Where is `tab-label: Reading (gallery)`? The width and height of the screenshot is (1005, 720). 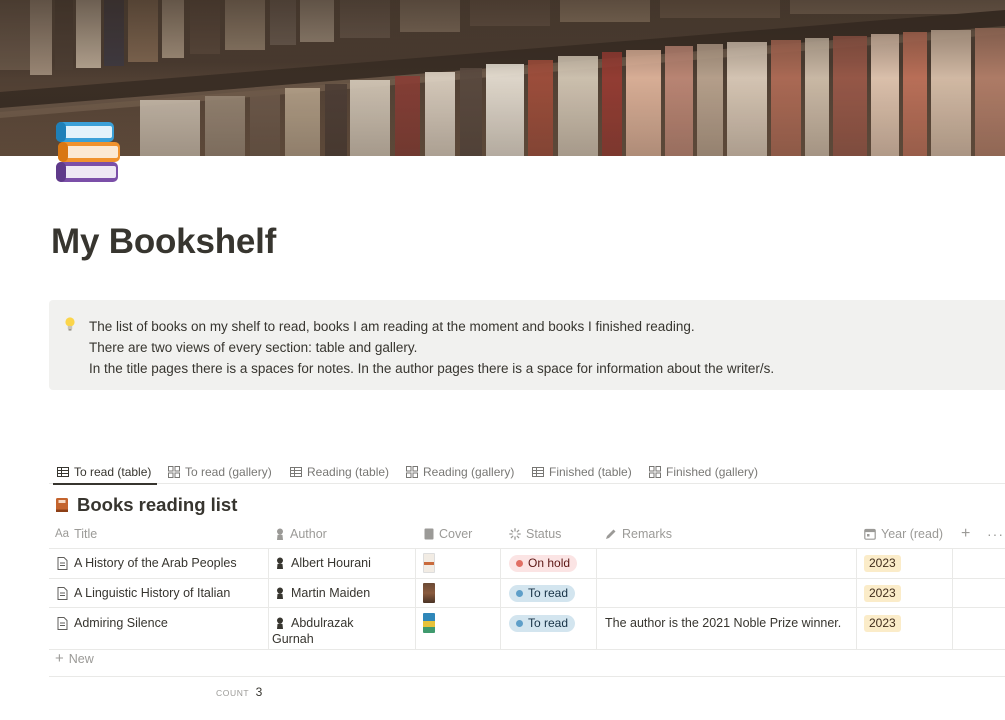
tab-label: Reading (gallery) is located at coordinates (469, 472).